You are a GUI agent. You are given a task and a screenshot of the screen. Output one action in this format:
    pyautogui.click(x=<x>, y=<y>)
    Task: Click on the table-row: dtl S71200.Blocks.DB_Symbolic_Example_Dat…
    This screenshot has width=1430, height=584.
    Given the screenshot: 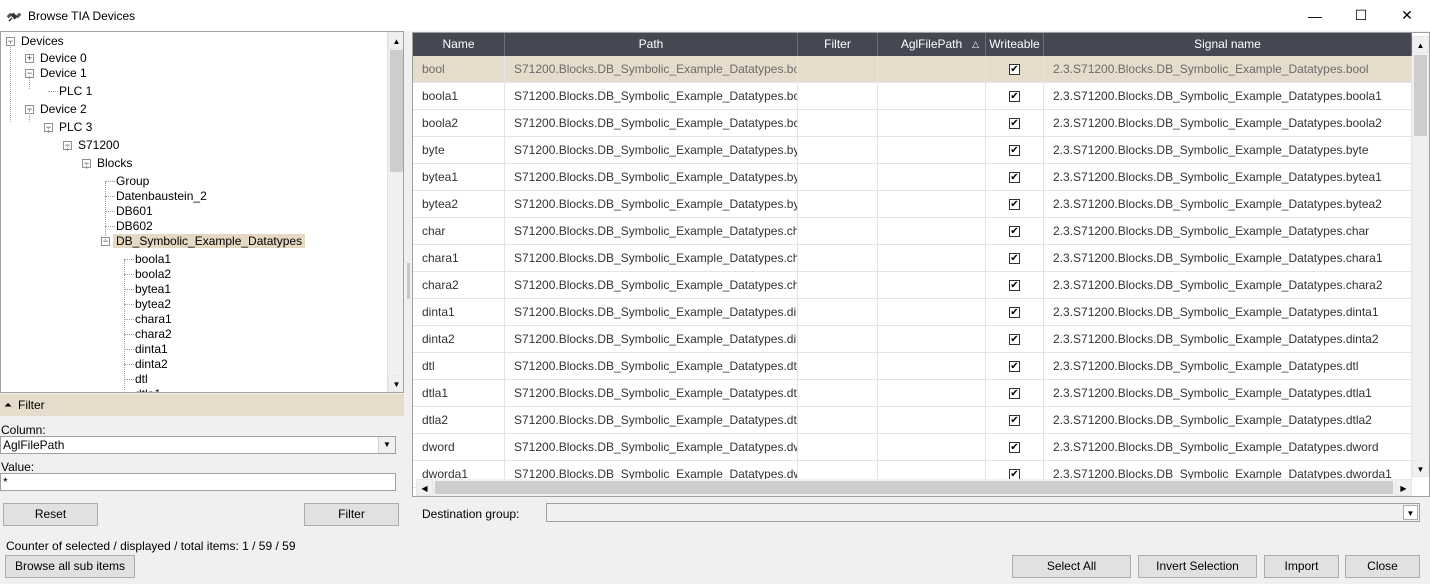 What is the action you would take?
    pyautogui.click(x=912, y=366)
    